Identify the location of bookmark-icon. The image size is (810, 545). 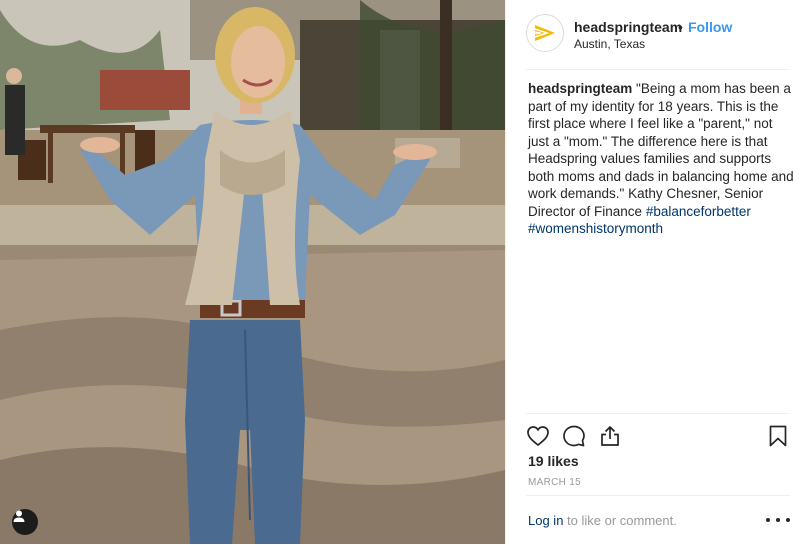
(778, 436).